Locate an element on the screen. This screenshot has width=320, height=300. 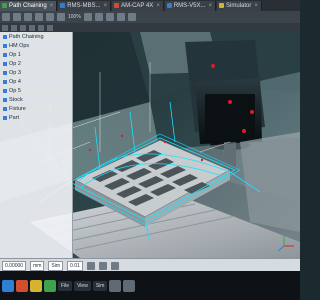
tab-am-cap: AM-CAP 4X × is located at coordinates (138, 5).